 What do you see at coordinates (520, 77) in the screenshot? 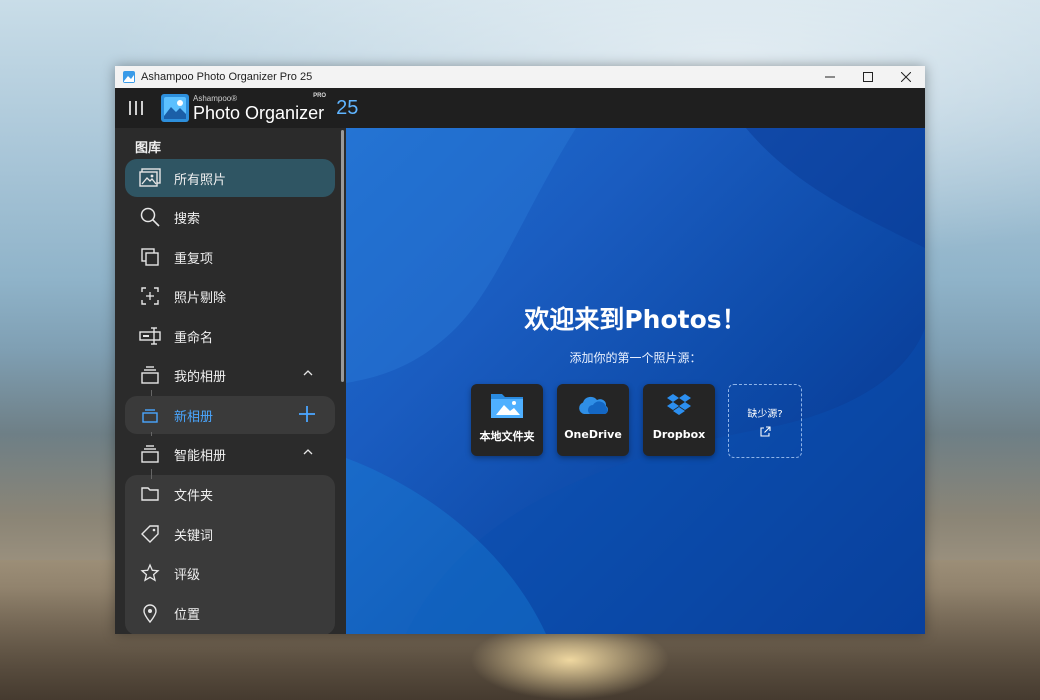
I see `title-bar: Ashampoo Photo Organizer Pro 25` at bounding box center [520, 77].